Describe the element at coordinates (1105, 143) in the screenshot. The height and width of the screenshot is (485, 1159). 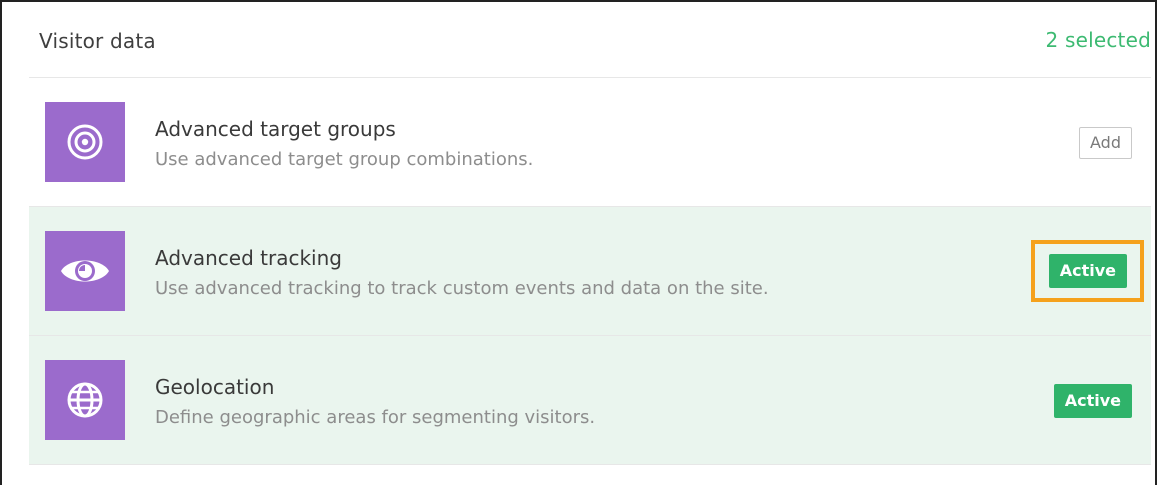
I see `add-button: Add` at that location.